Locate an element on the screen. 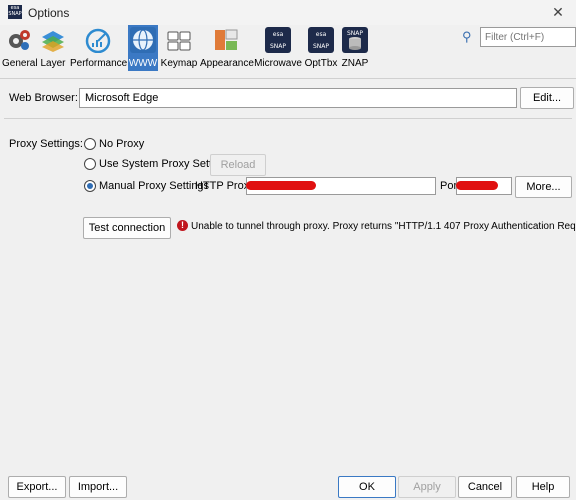 This screenshot has width=576, height=500. snap-database-icon: SNAP is located at coordinates (355, 40).